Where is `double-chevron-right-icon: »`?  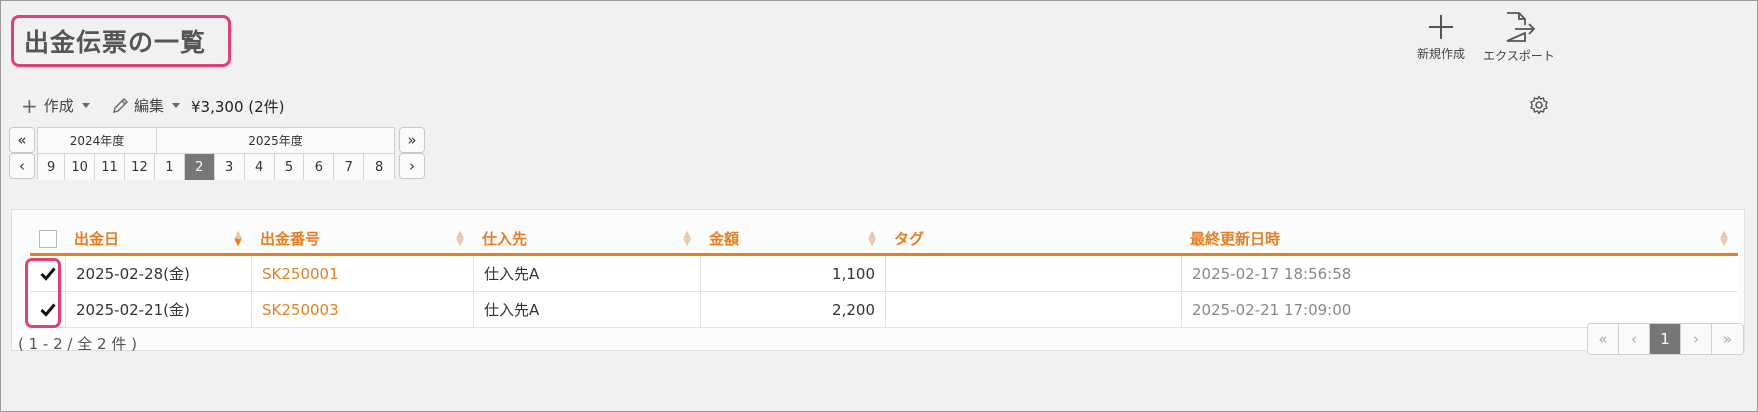
double-chevron-right-icon: » is located at coordinates (412, 140).